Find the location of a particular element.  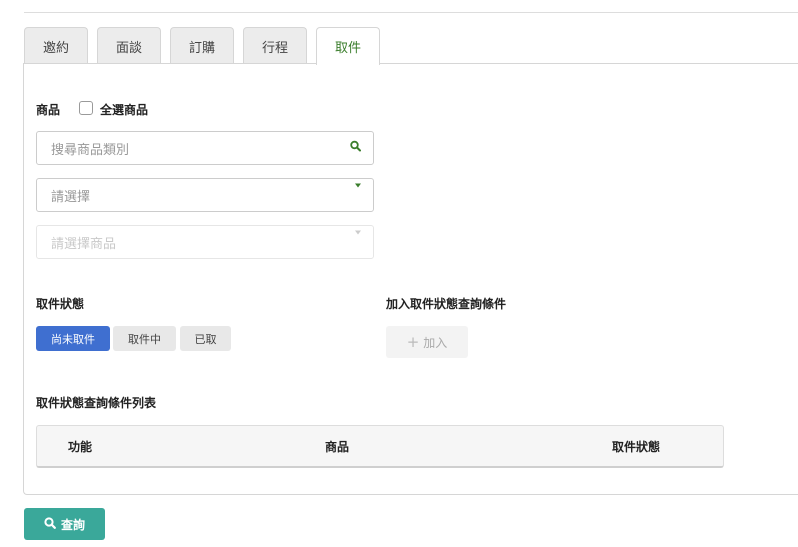

status-not-picked-button: 尚未取件 is located at coordinates (73, 338).